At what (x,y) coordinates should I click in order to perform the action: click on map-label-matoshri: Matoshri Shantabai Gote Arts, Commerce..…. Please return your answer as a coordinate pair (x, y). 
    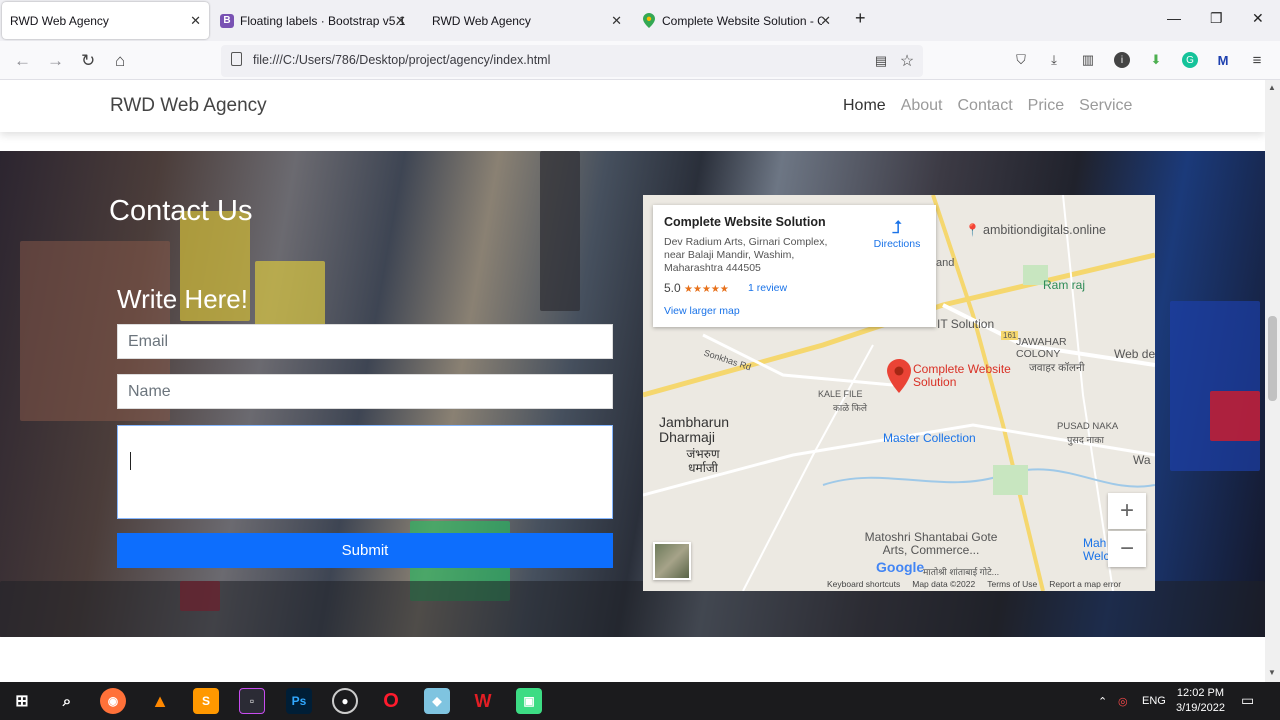
    Looking at the image, I should click on (931, 543).